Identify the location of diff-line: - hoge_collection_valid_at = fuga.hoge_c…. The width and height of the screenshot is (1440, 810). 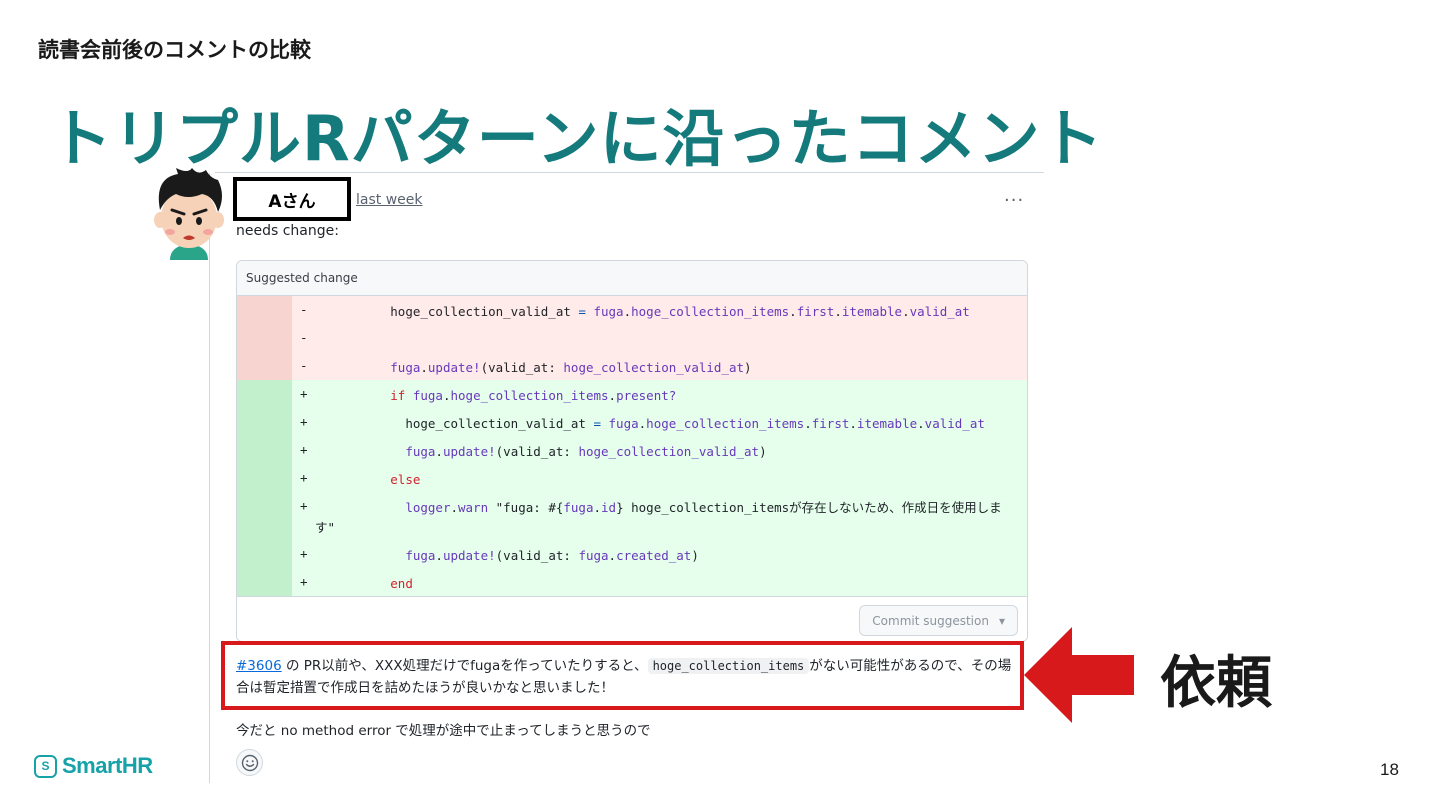
(632, 310).